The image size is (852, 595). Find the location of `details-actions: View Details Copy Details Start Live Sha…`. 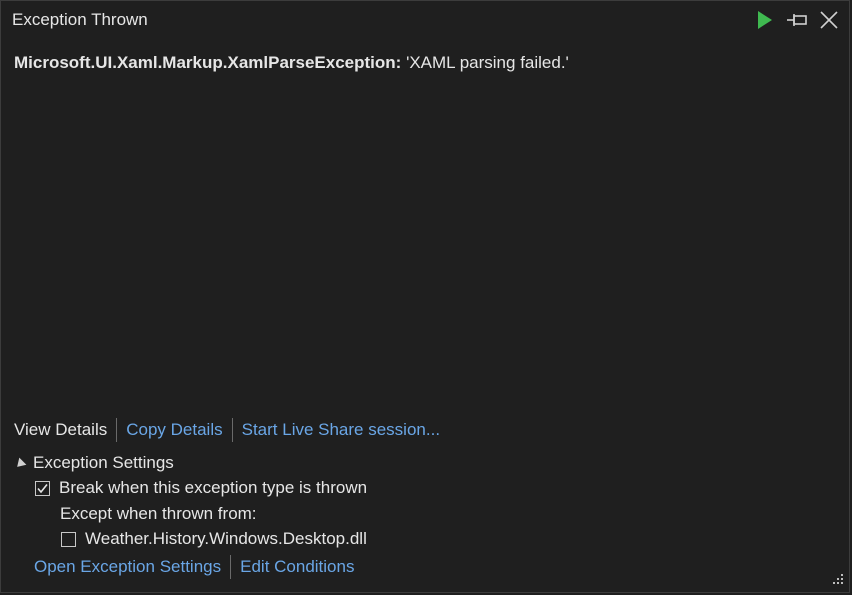

details-actions: View Details Copy Details Start Live Sha… is located at coordinates (227, 430).